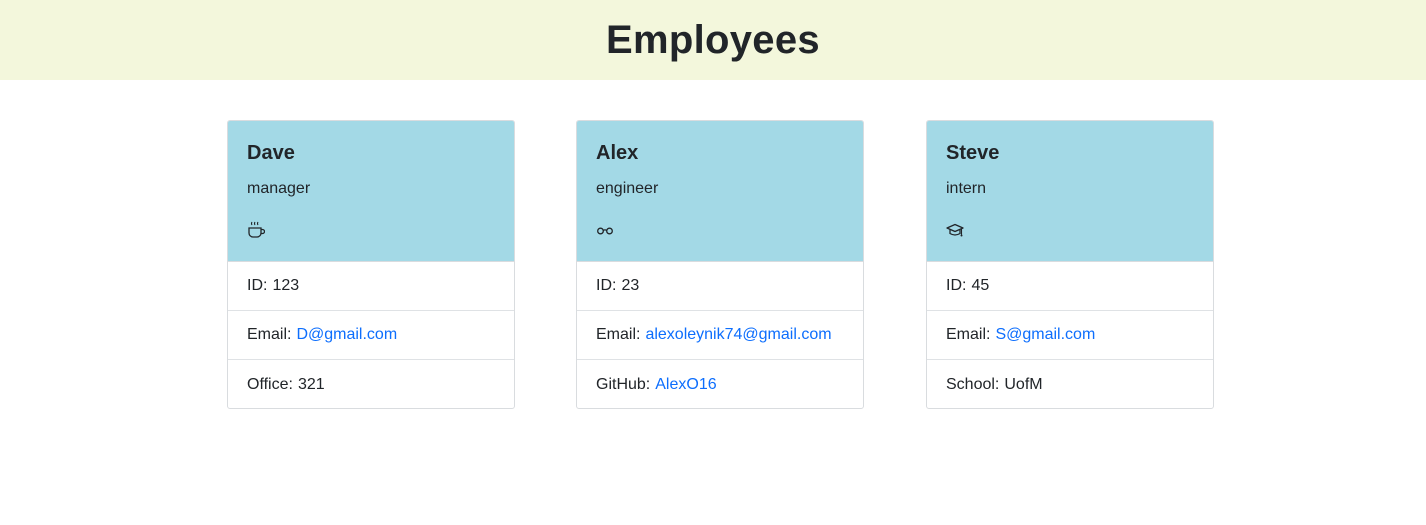  Describe the element at coordinates (1023, 384) in the screenshot. I see `school-value: UofM` at that location.